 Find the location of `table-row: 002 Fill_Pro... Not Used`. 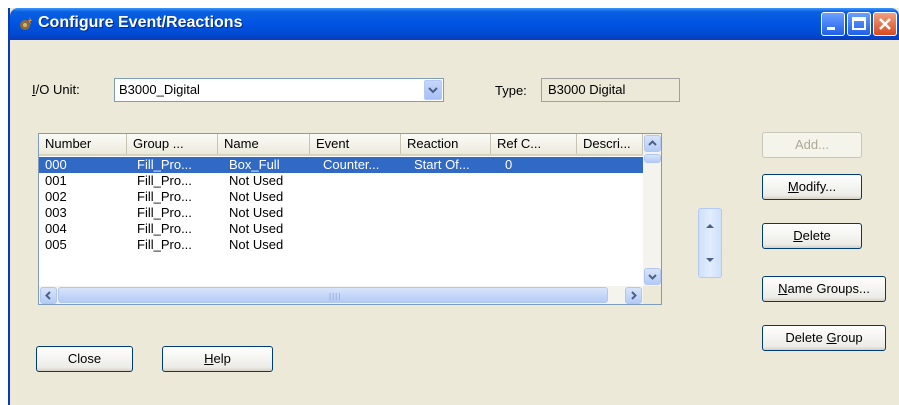

table-row: 002 Fill_Pro... Not Used is located at coordinates (341, 197).